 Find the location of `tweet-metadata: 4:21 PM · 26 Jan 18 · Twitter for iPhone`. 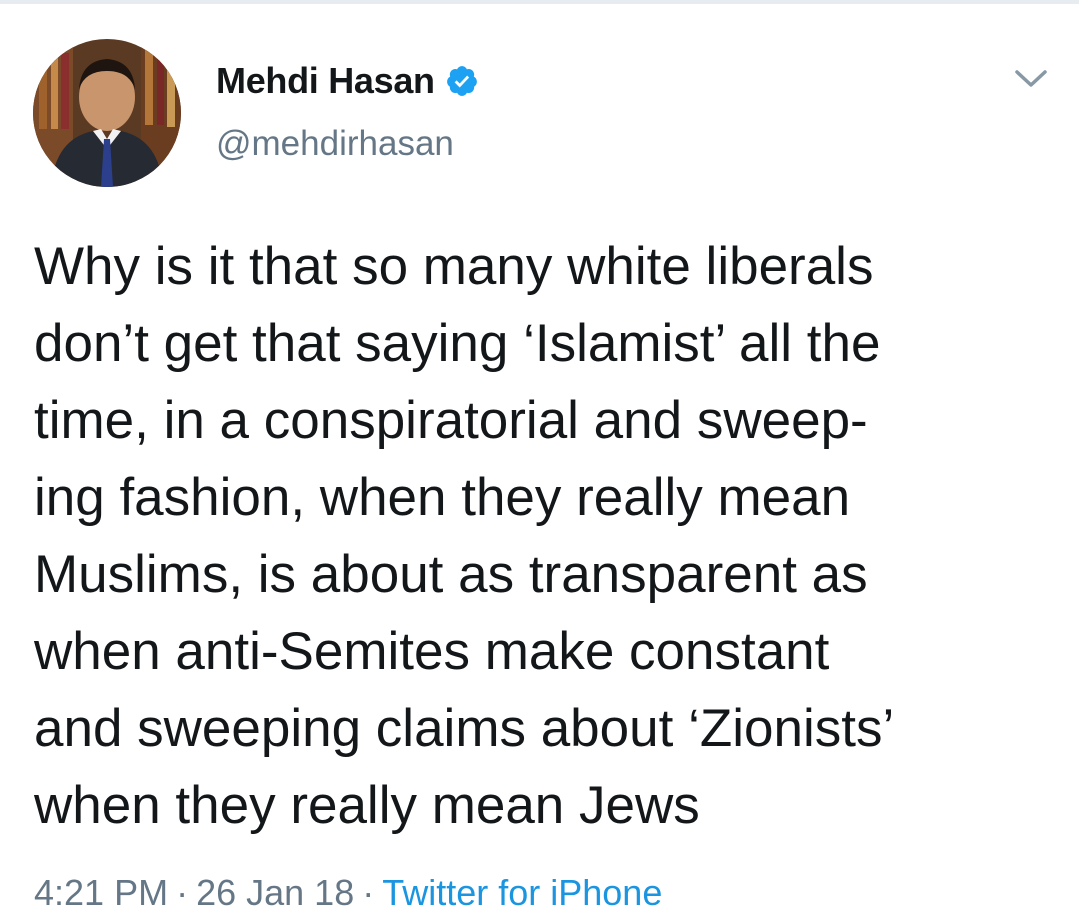

tweet-metadata: 4:21 PM · 26 Jan 18 · Twitter for iPhone is located at coordinates (348, 893).